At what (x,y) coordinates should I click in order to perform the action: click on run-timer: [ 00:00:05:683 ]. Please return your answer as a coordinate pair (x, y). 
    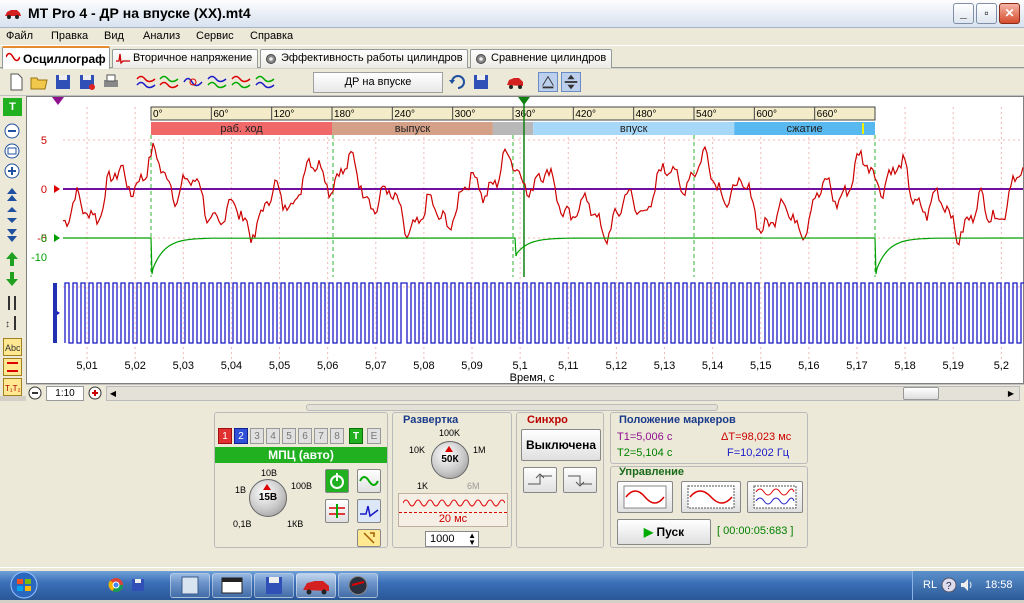
    Looking at the image, I should click on (755, 531).